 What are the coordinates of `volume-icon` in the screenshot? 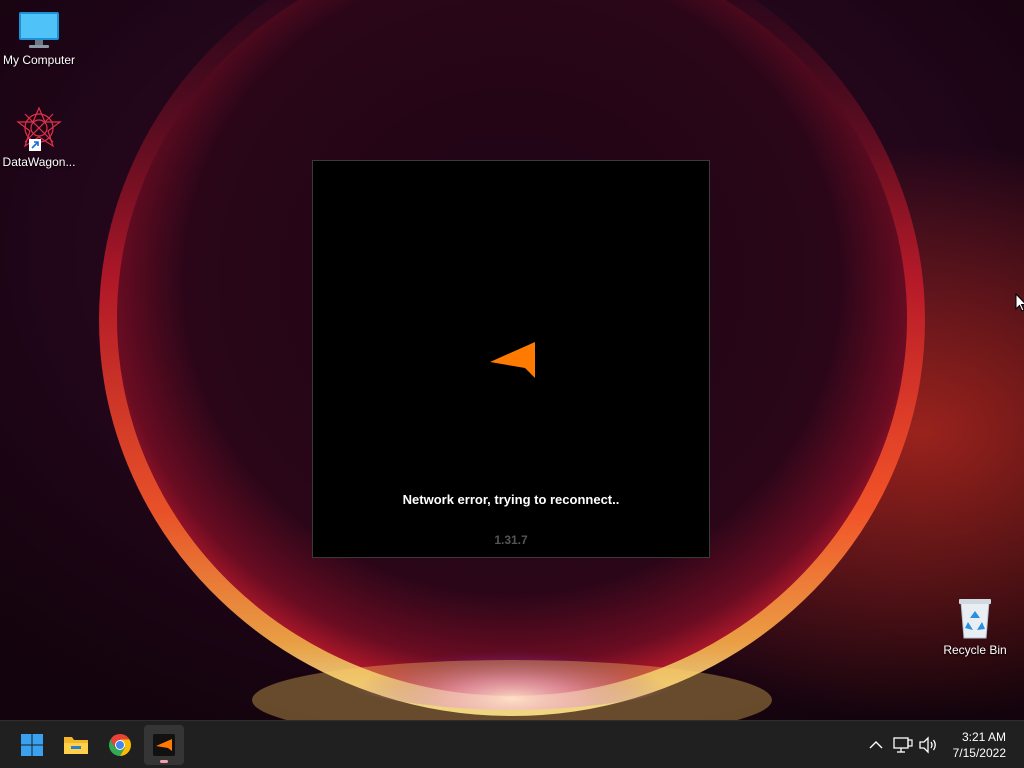 It's located at (927, 745).